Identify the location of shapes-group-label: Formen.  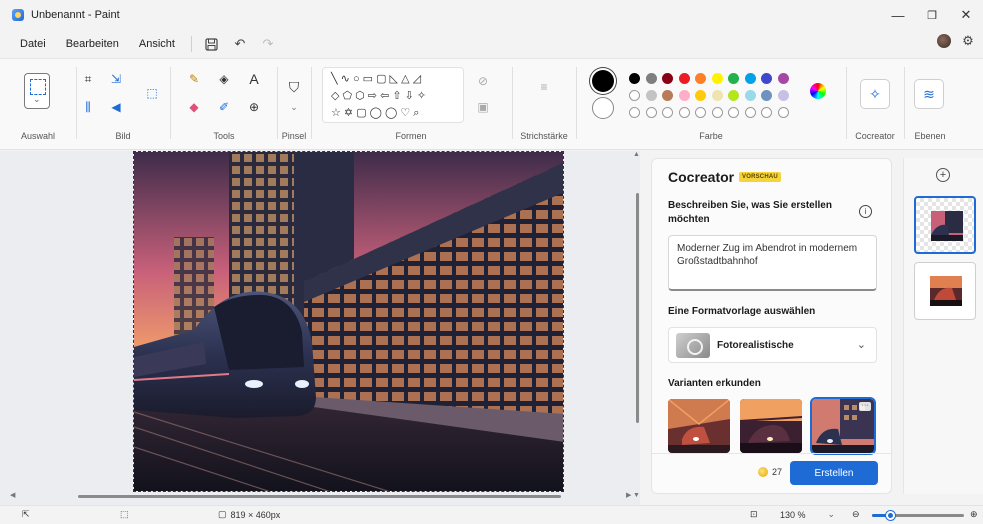
(411, 136).